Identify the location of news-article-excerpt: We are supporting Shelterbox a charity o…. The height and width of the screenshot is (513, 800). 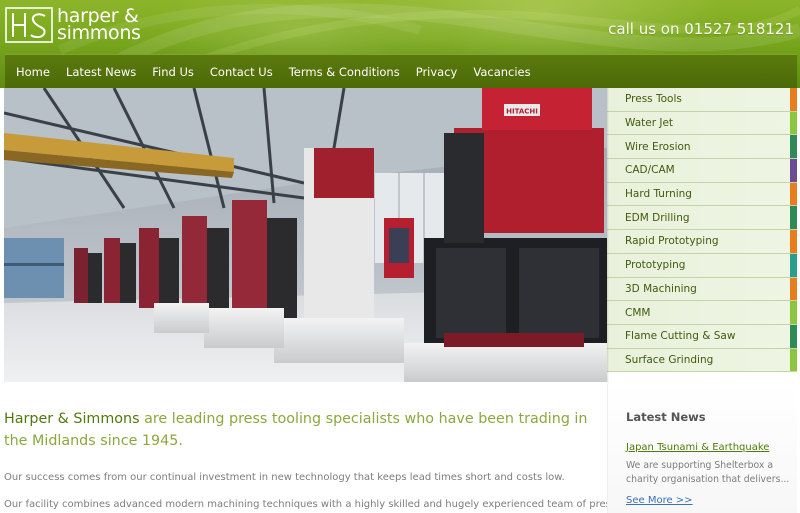
(708, 472).